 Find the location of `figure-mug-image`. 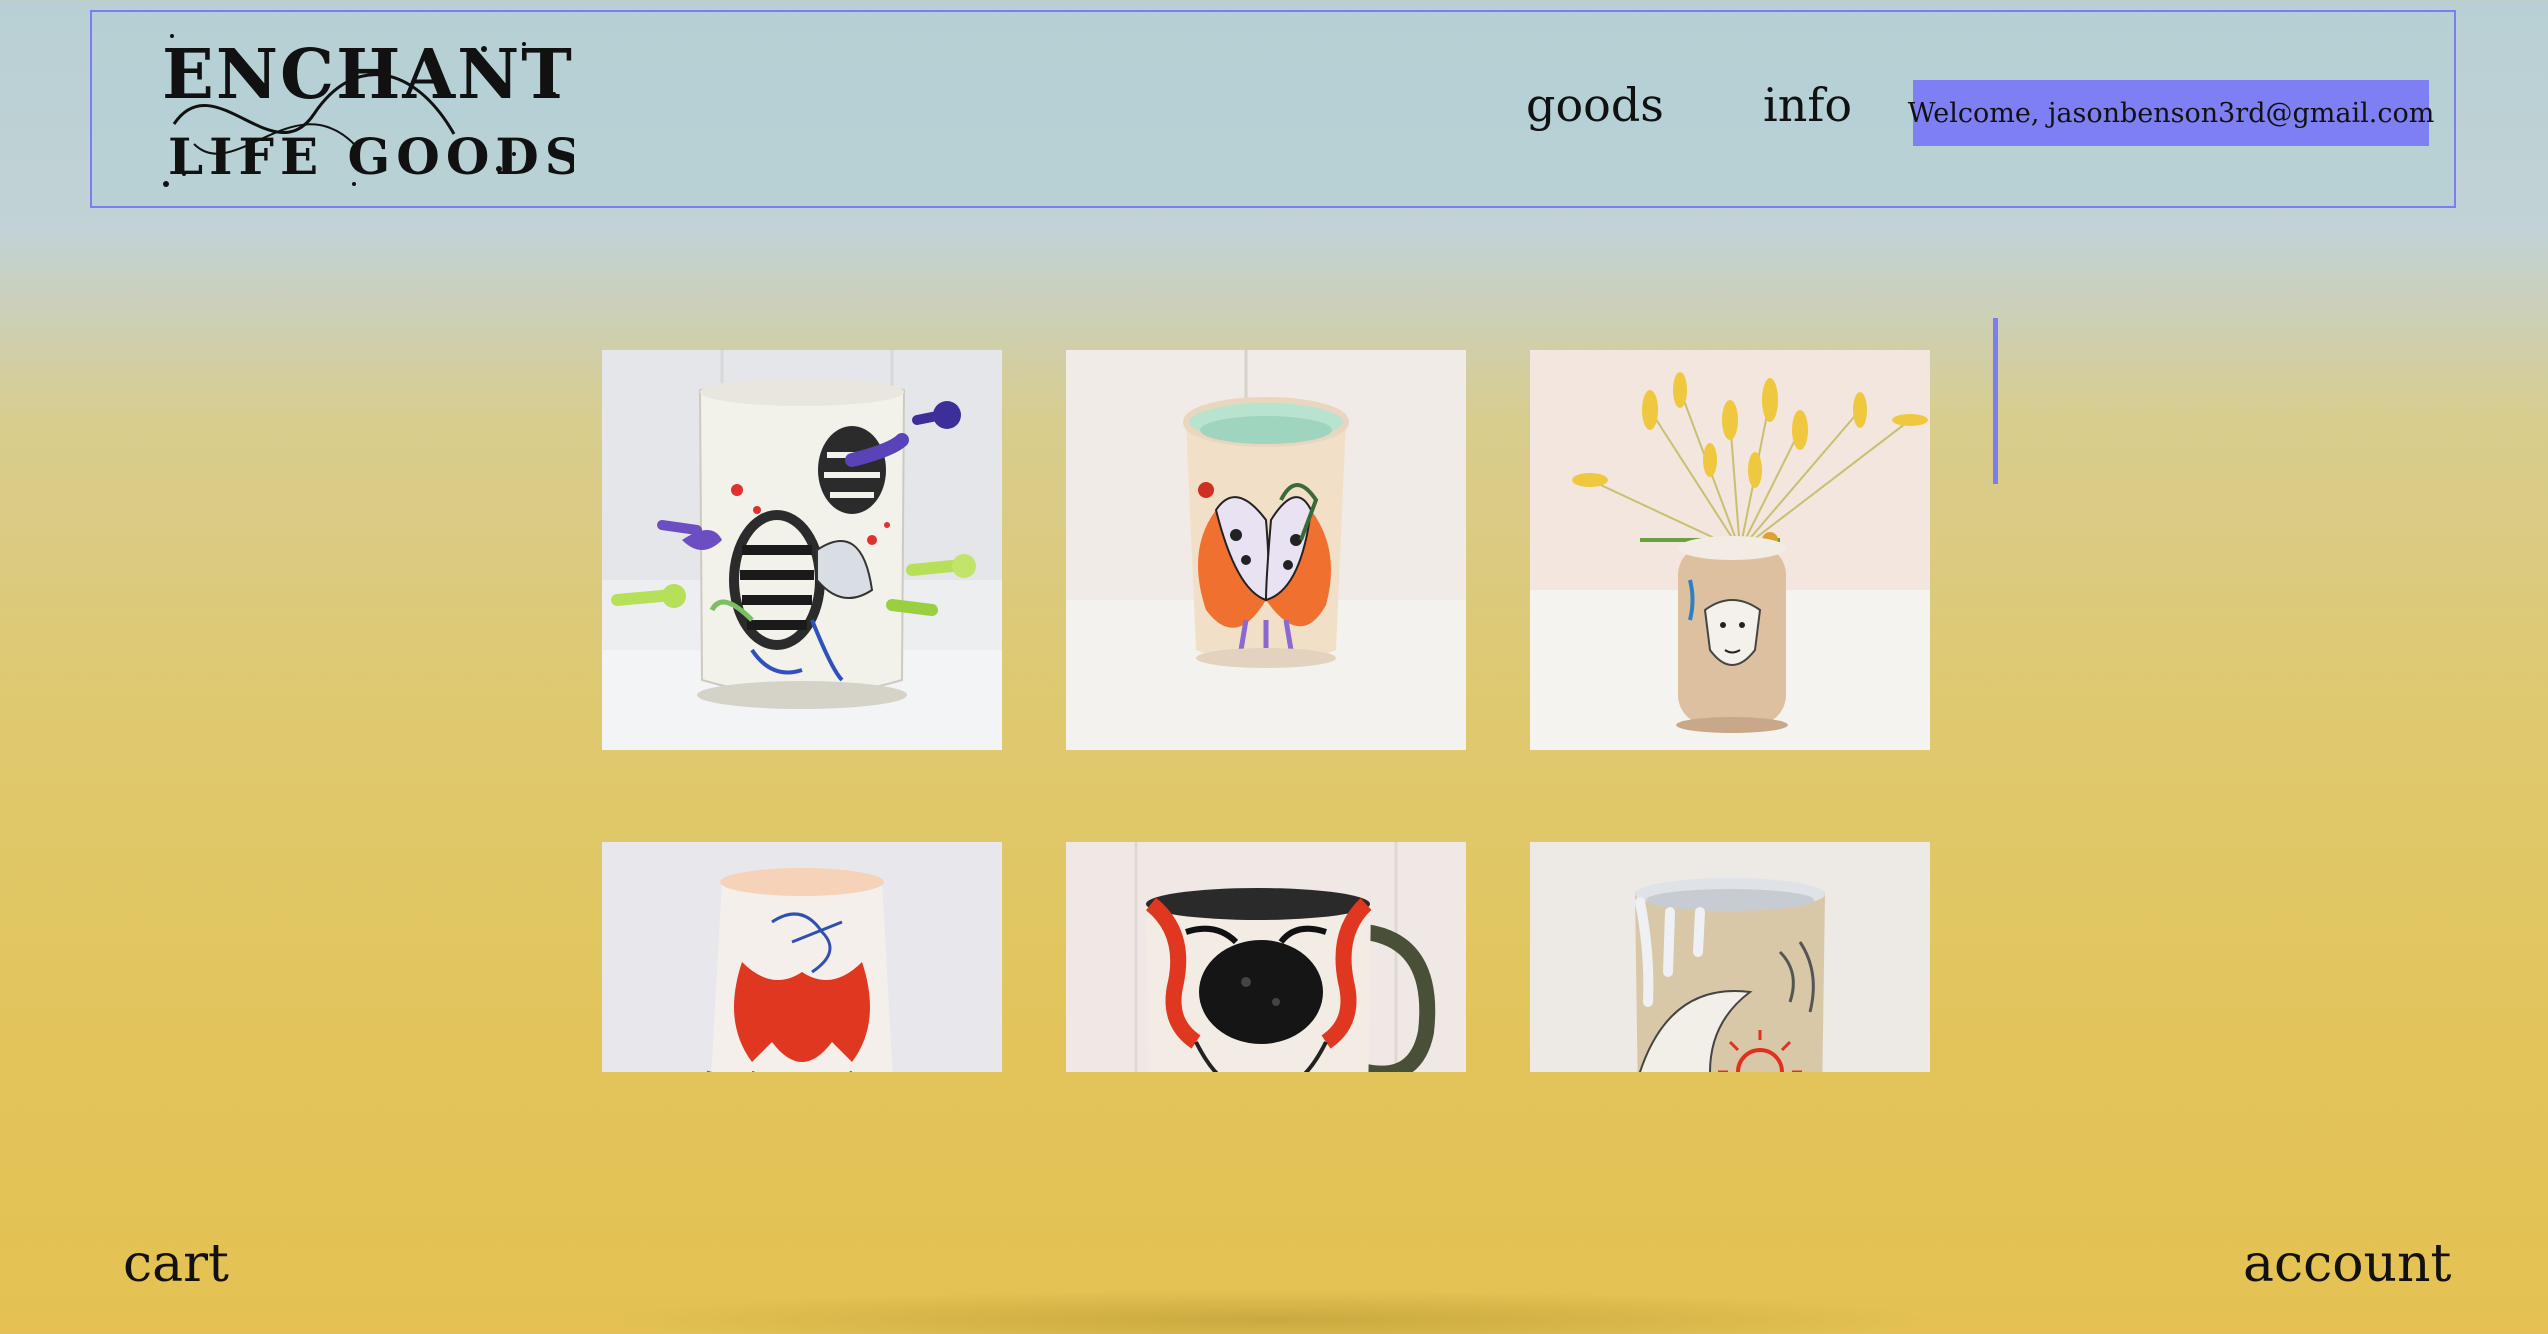

figure-mug-image is located at coordinates (1266, 957).